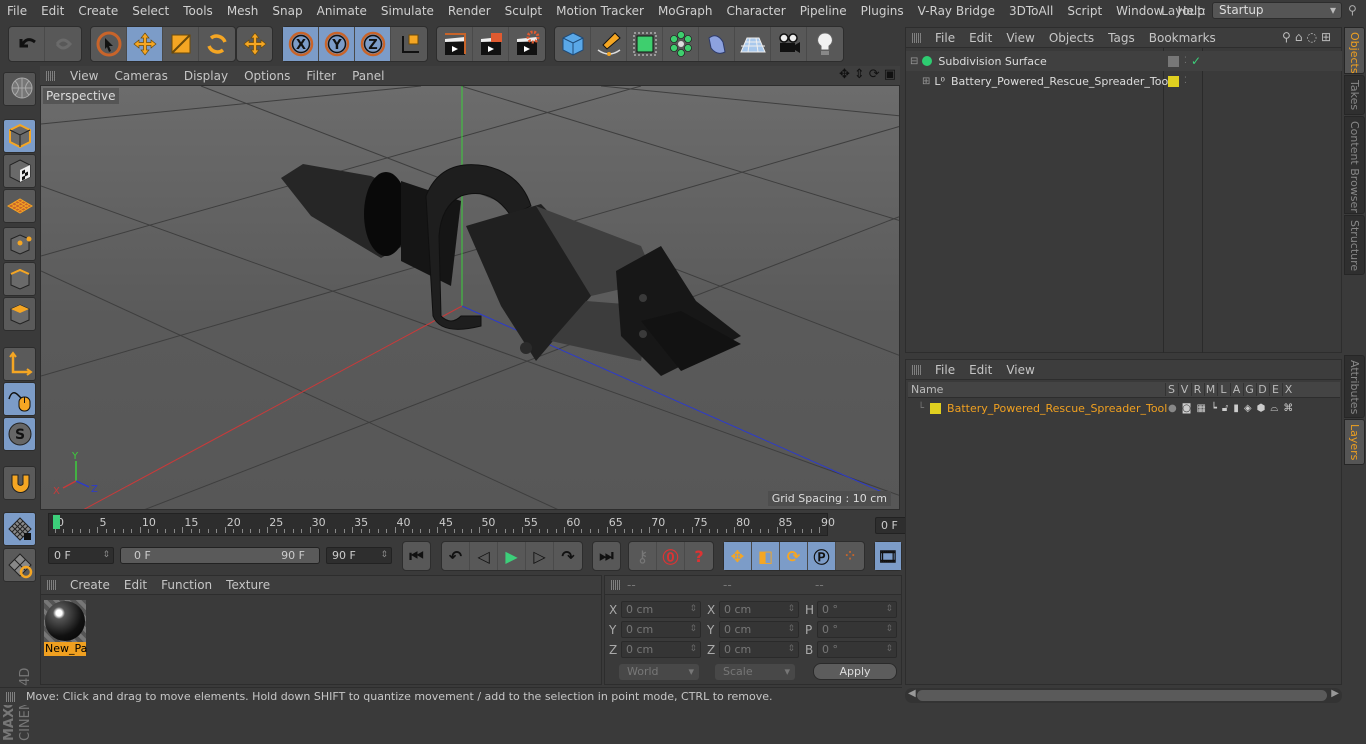 The width and height of the screenshot is (1366, 744). Describe the element at coordinates (1020, 38) in the screenshot. I see `objects-menu-view: View` at that location.